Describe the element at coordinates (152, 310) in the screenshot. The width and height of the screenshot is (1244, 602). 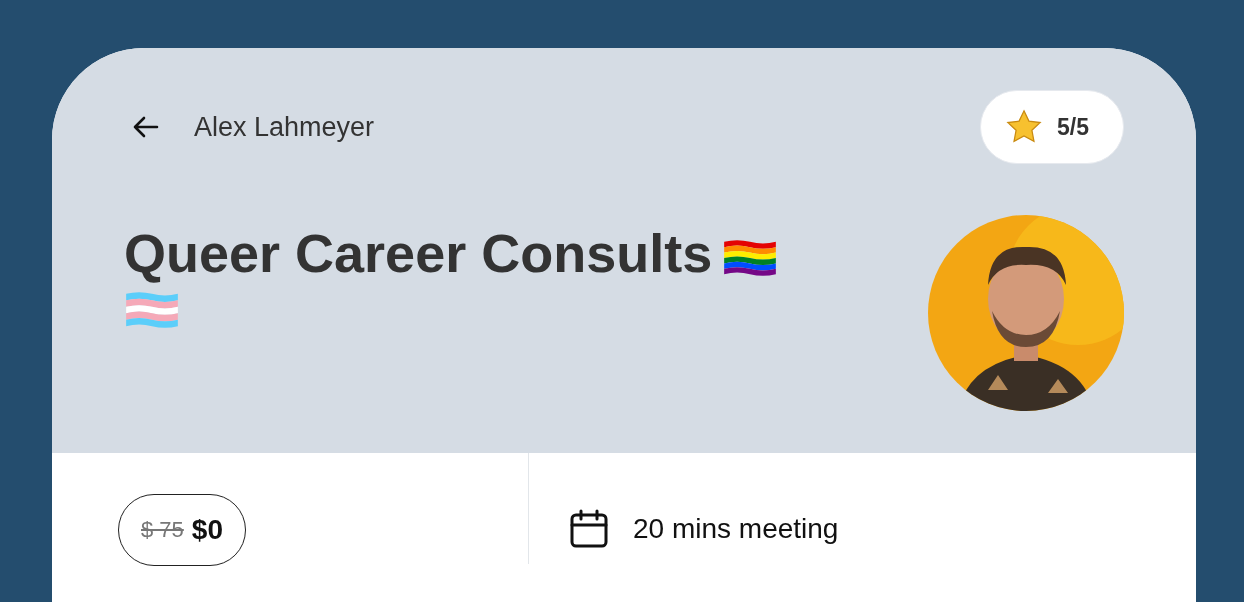
I see `striped-flag-icon` at that location.